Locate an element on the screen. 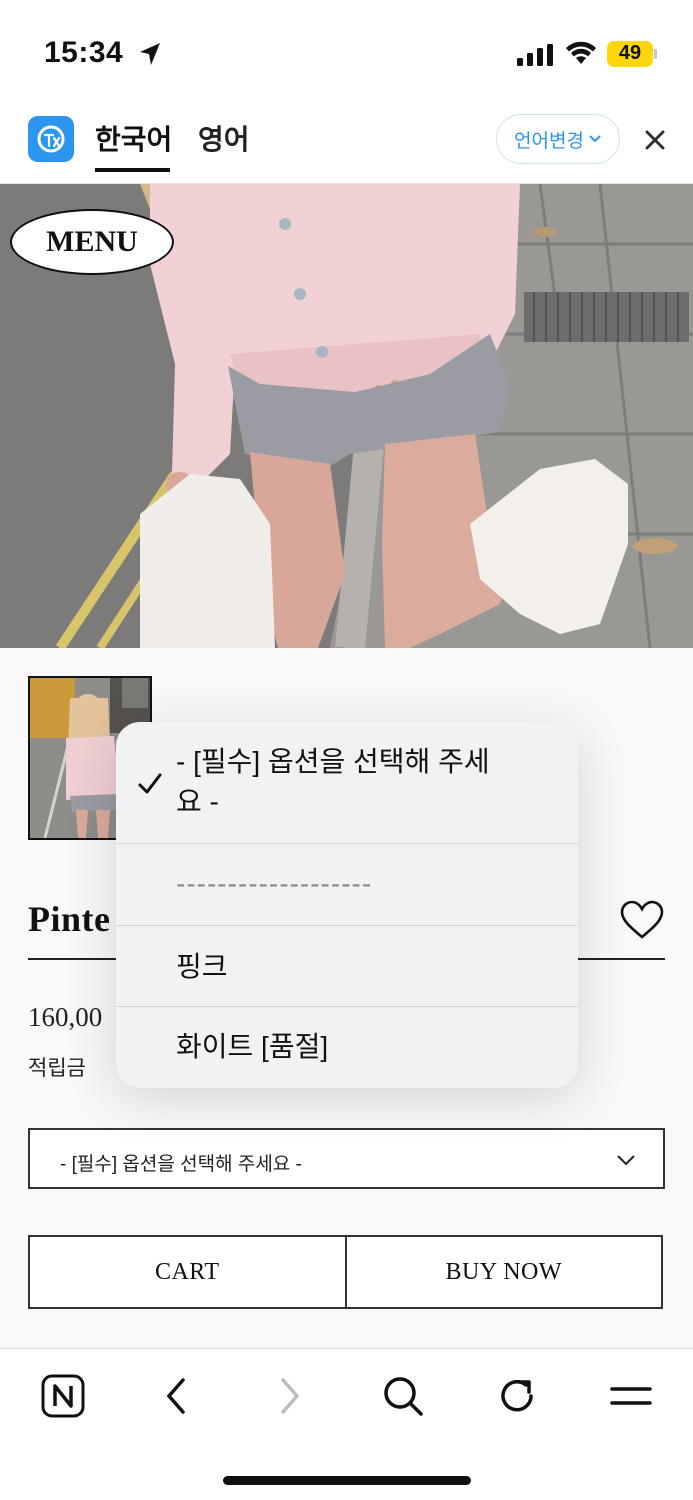  purchase-actions: CART BUY NOW is located at coordinates (345, 1272).